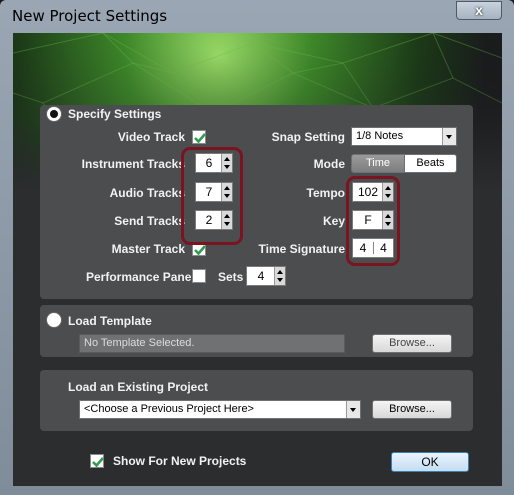 This screenshot has height=495, width=514. Describe the element at coordinates (147, 193) in the screenshot. I see `audio-tracks-label: Audio Tracks` at that location.